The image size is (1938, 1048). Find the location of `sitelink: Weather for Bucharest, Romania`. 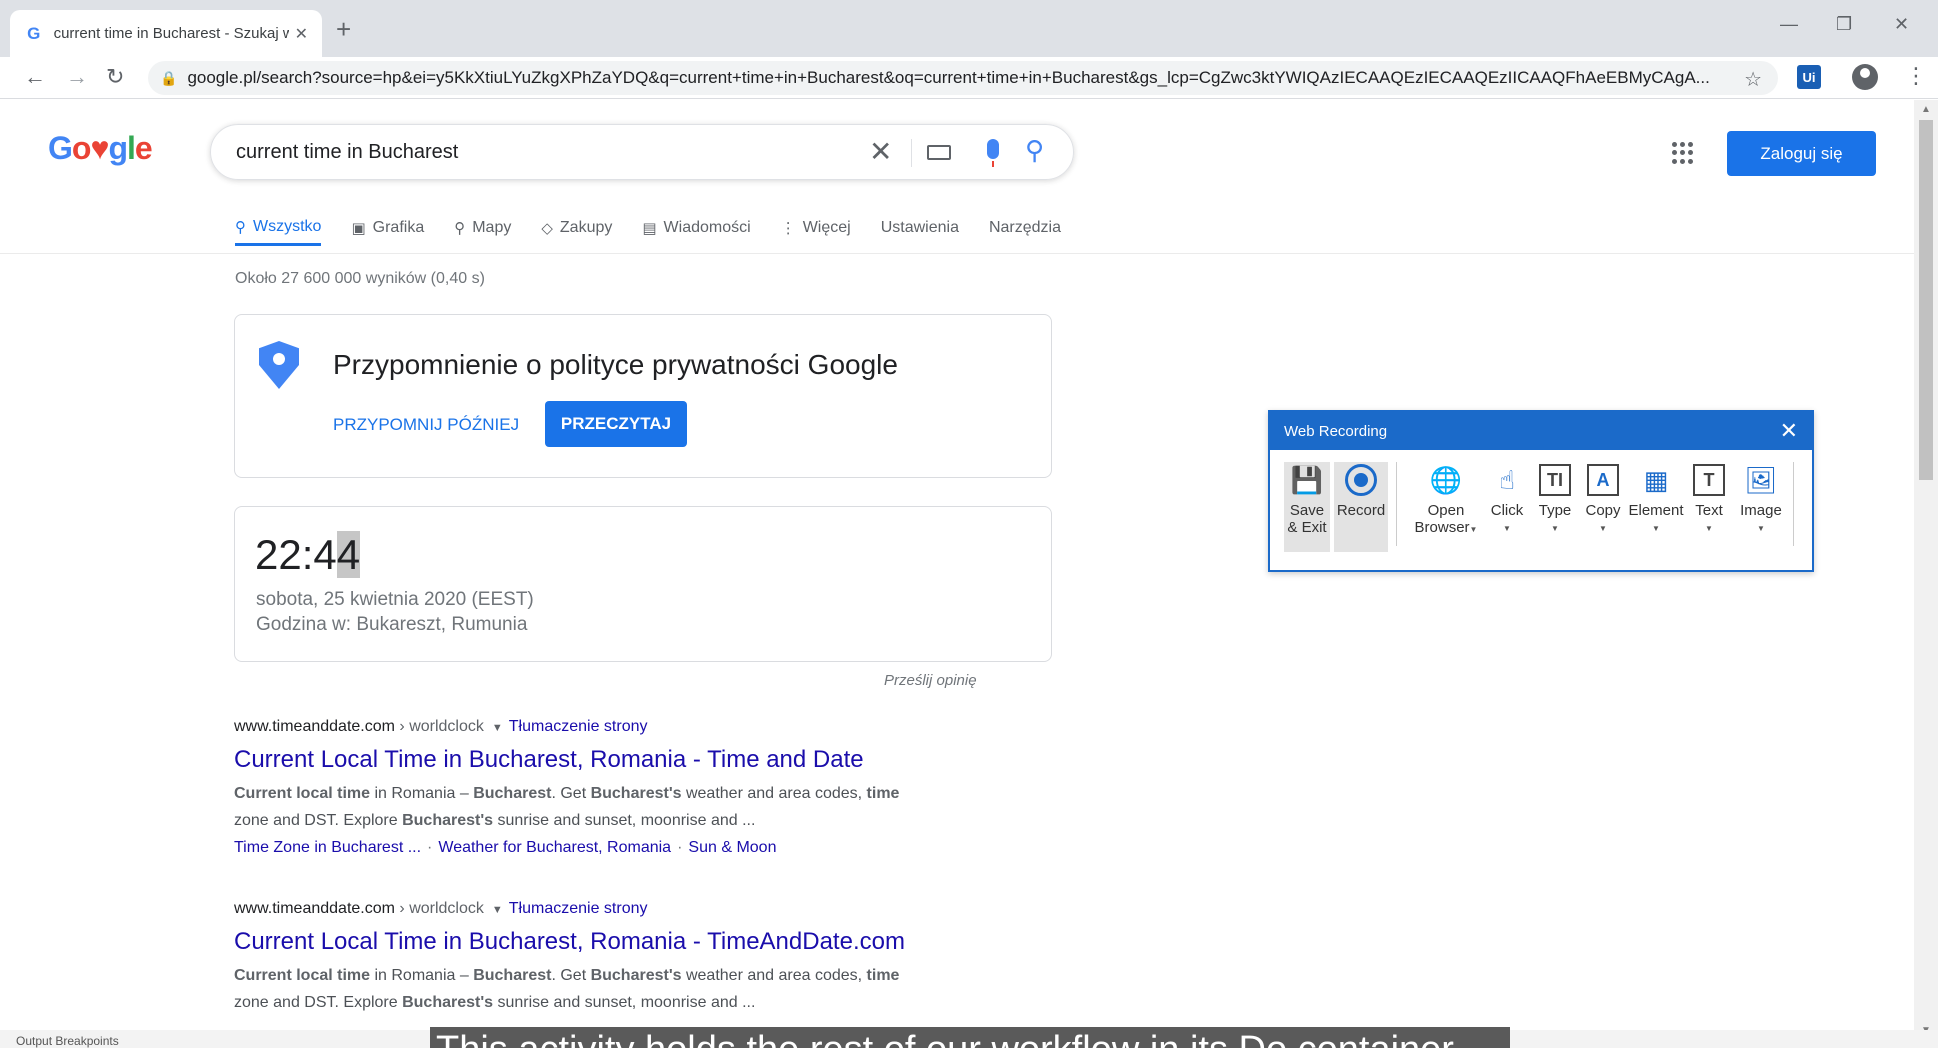

sitelink: Weather for Bucharest, Romania is located at coordinates (554, 847).